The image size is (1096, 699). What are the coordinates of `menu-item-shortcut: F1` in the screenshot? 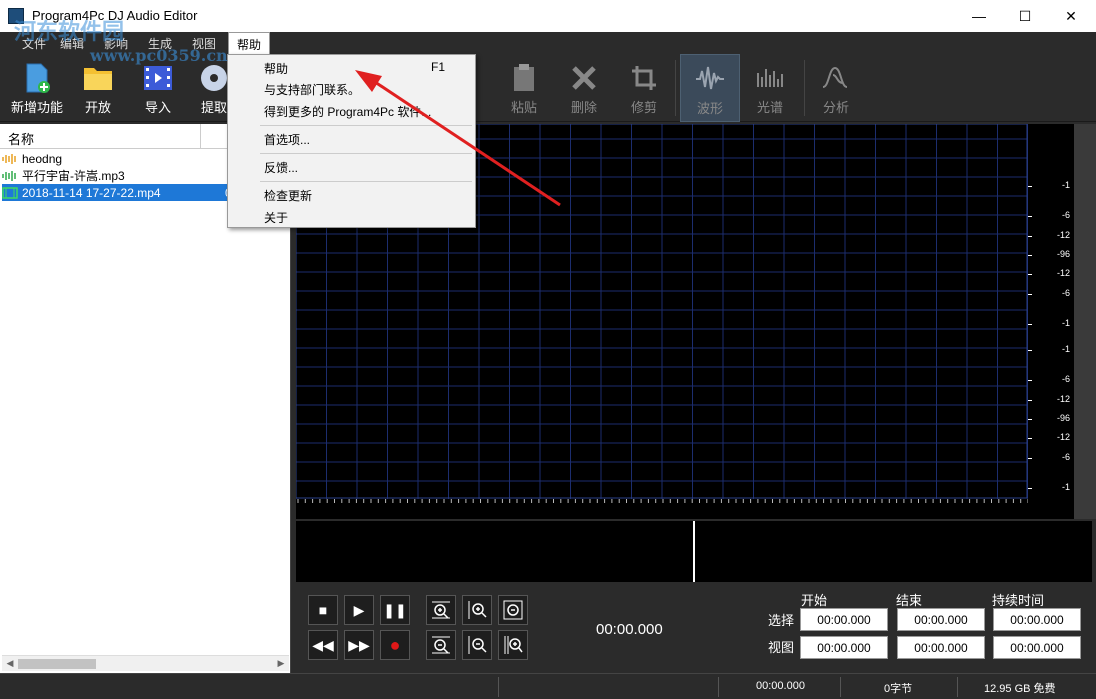 It's located at (438, 67).